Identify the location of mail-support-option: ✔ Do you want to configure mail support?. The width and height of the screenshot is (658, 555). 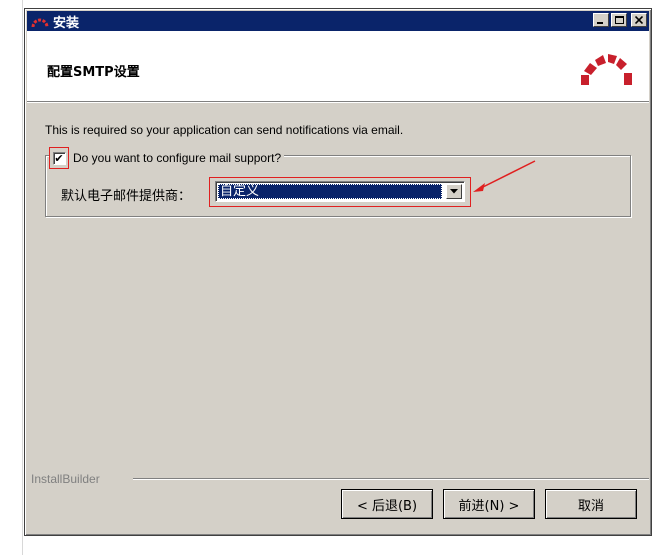
(167, 158).